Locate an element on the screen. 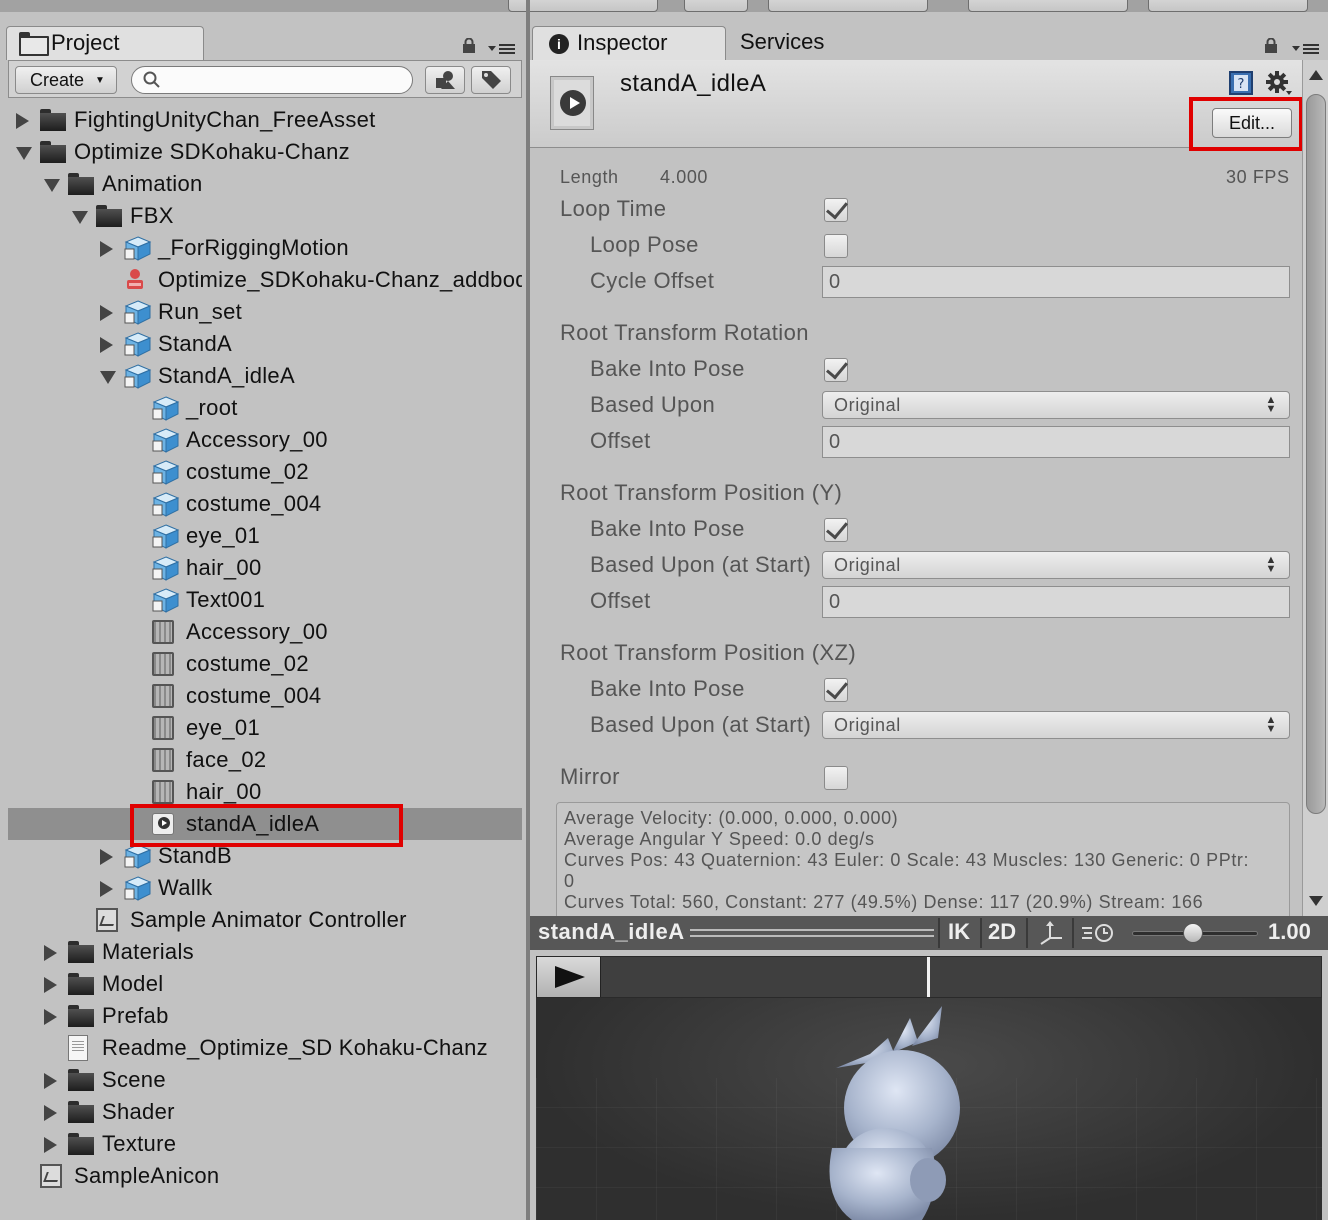  scrollbar-thumb is located at coordinates (1316, 454).